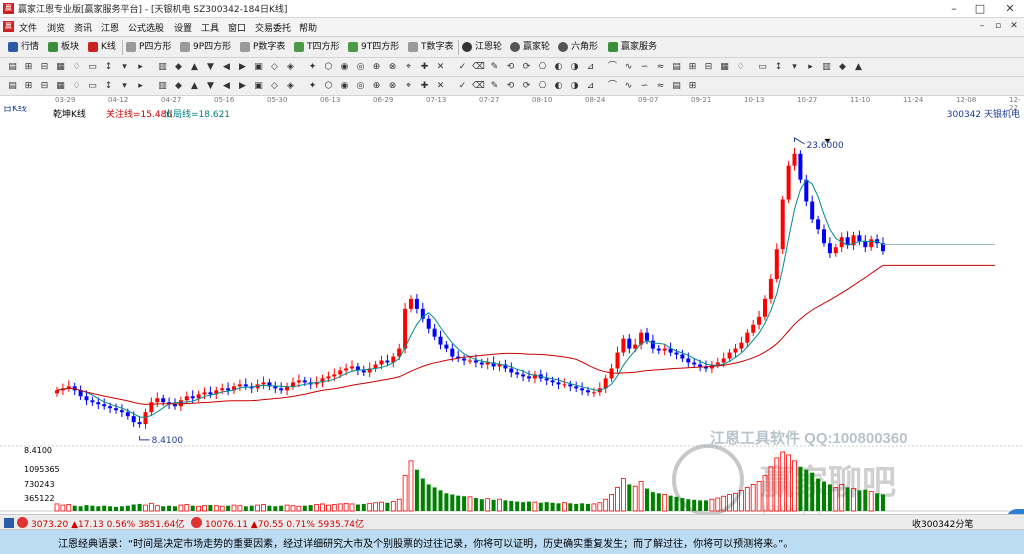 This screenshot has width=1024, height=554. Describe the element at coordinates (83, 27) in the screenshot. I see `menu-info: 资讯` at that location.